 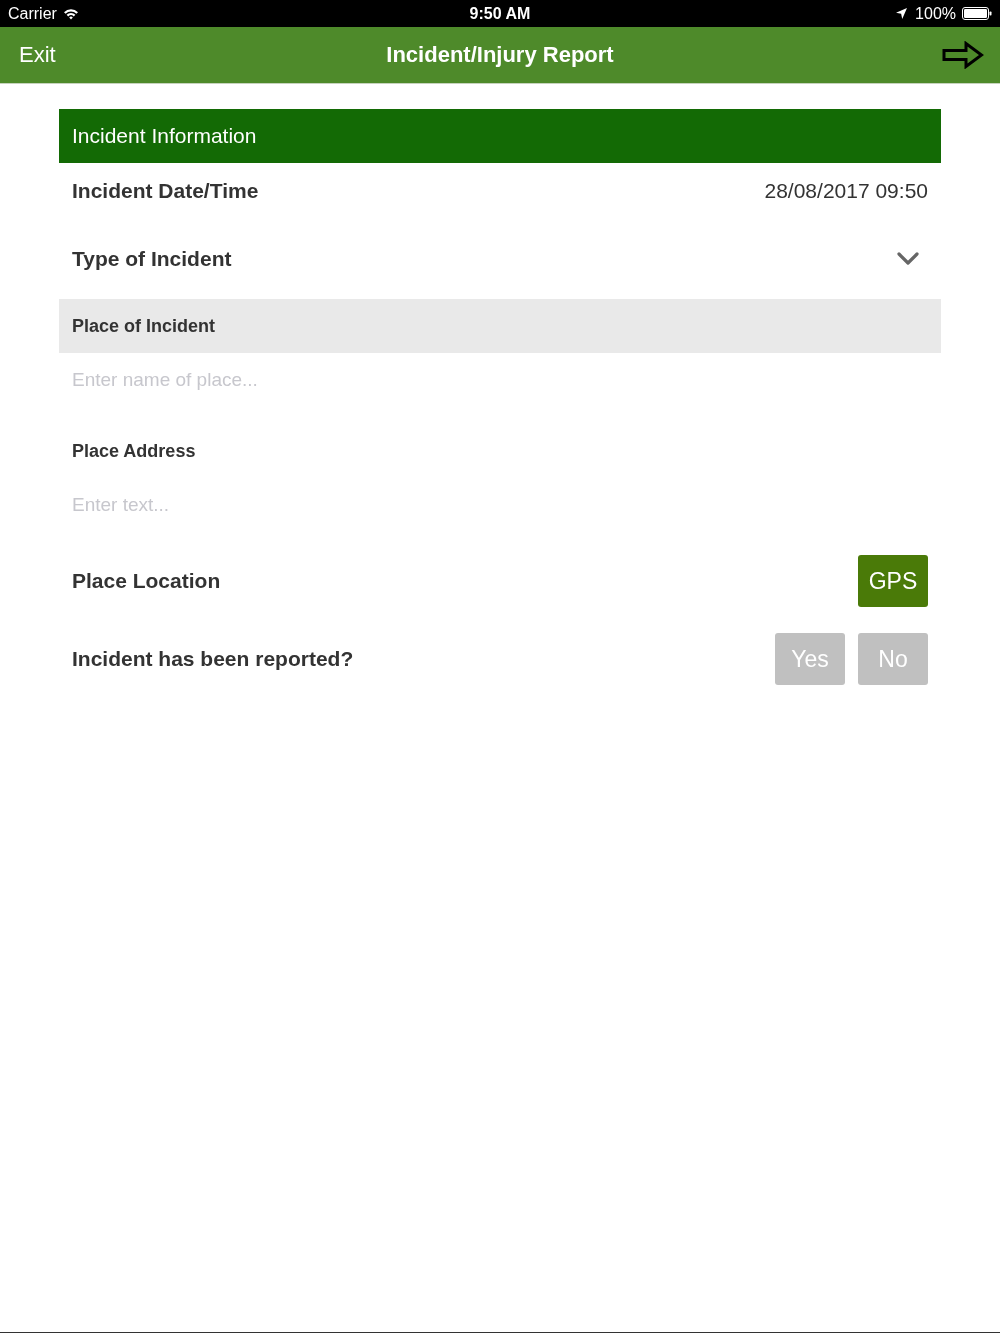 What do you see at coordinates (935, 13) in the screenshot?
I see `battery-percent: 100%` at bounding box center [935, 13].